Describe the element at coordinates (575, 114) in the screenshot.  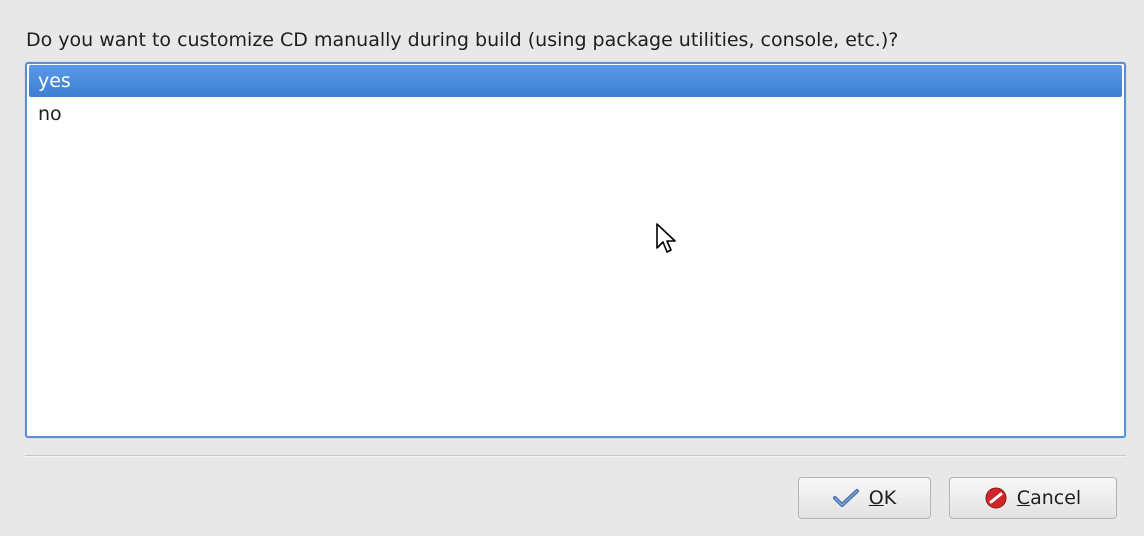
I see `list-item-no: no` at that location.